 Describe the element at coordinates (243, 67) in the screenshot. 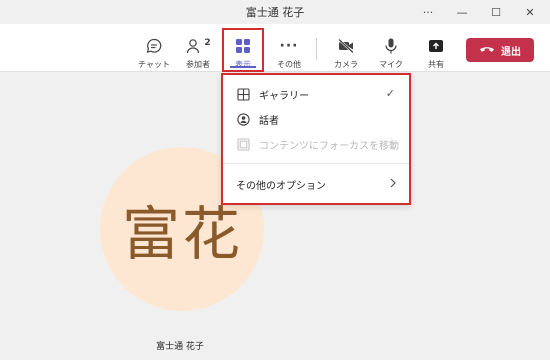

I see `view-active-indicator` at that location.